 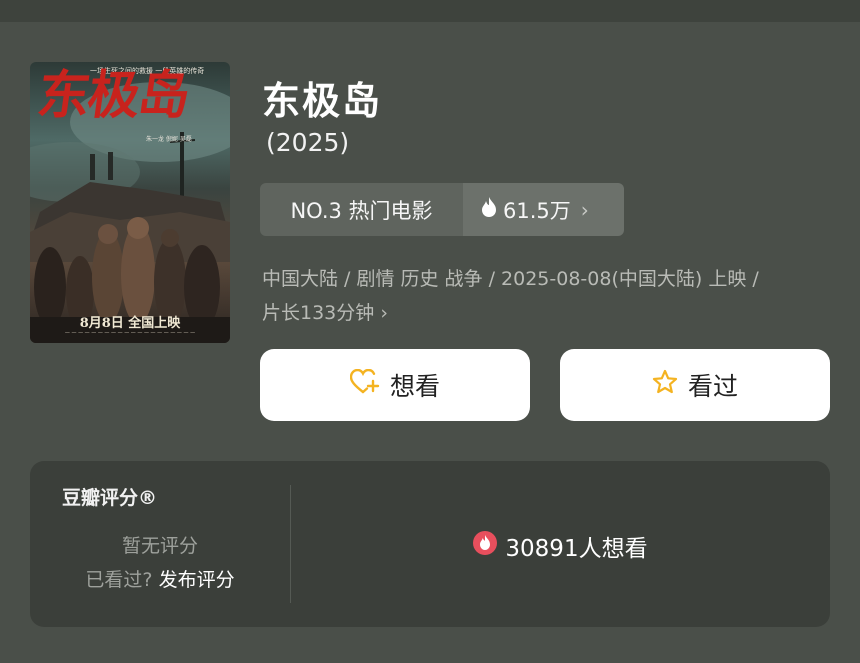 What do you see at coordinates (197, 580) in the screenshot?
I see `publish-rating-link: 发布评分` at bounding box center [197, 580].